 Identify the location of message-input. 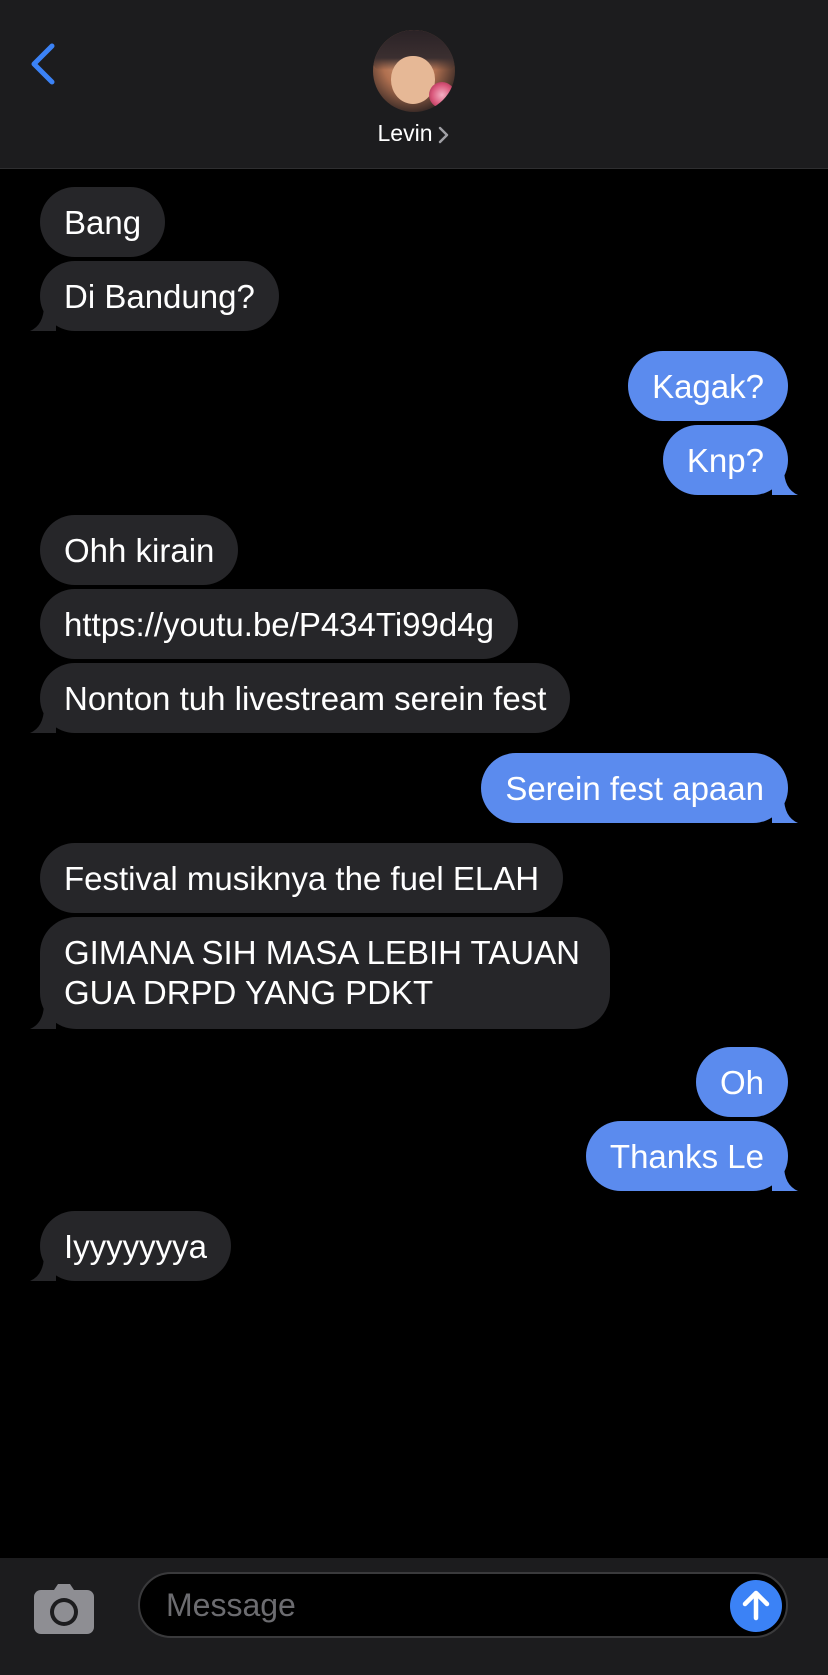
(463, 1605).